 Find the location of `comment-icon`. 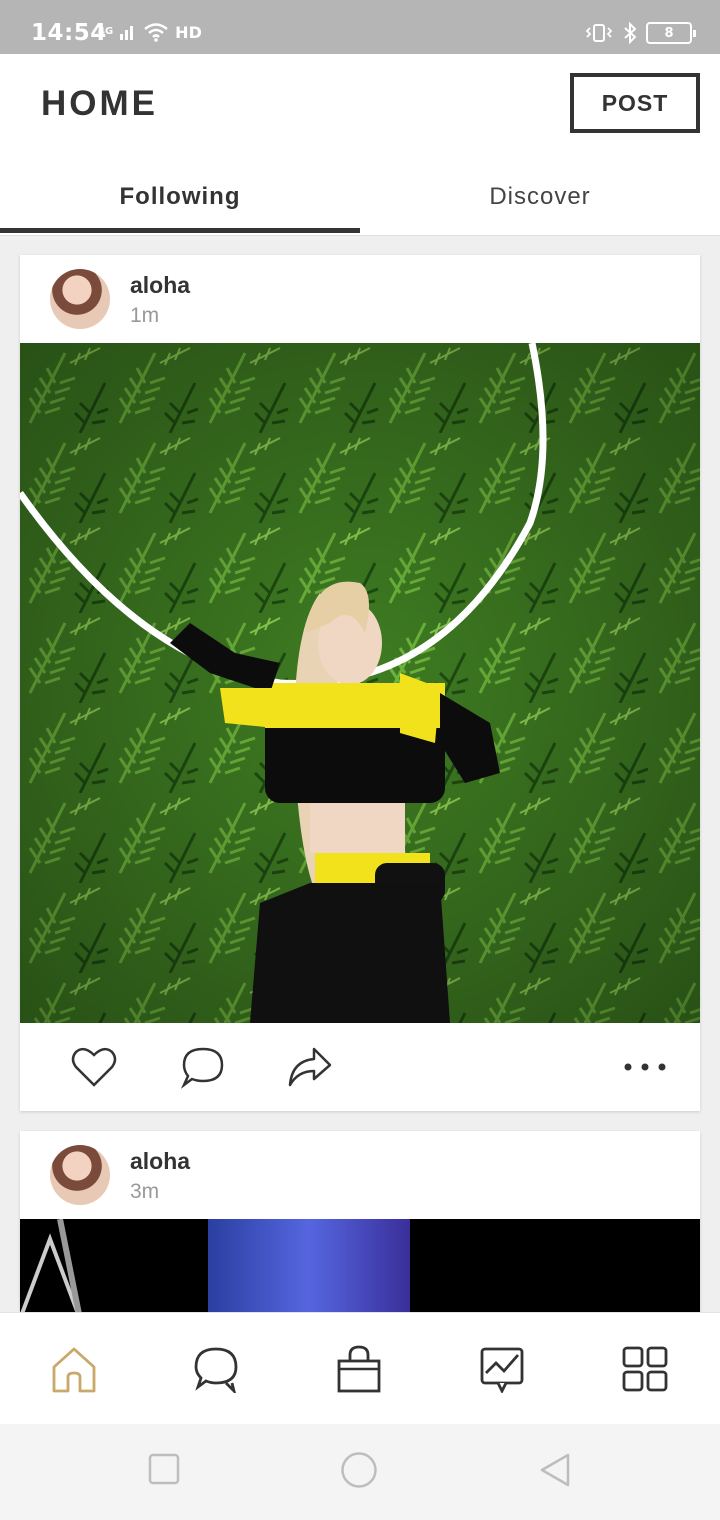

comment-icon is located at coordinates (203, 1067).